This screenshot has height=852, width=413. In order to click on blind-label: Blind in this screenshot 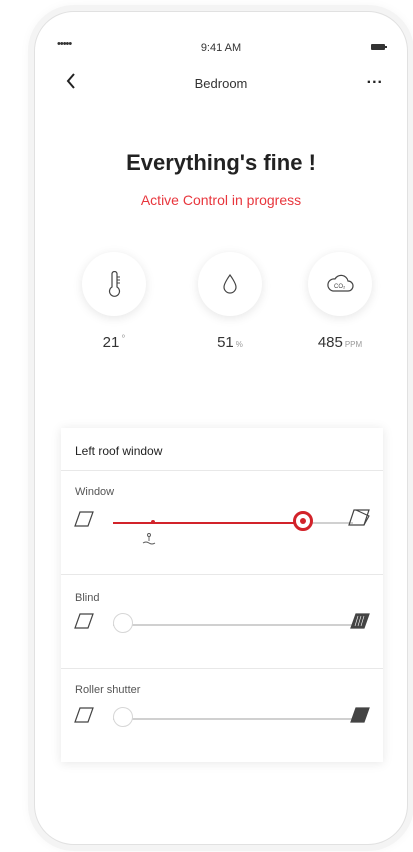, I will do `click(87, 598)`.